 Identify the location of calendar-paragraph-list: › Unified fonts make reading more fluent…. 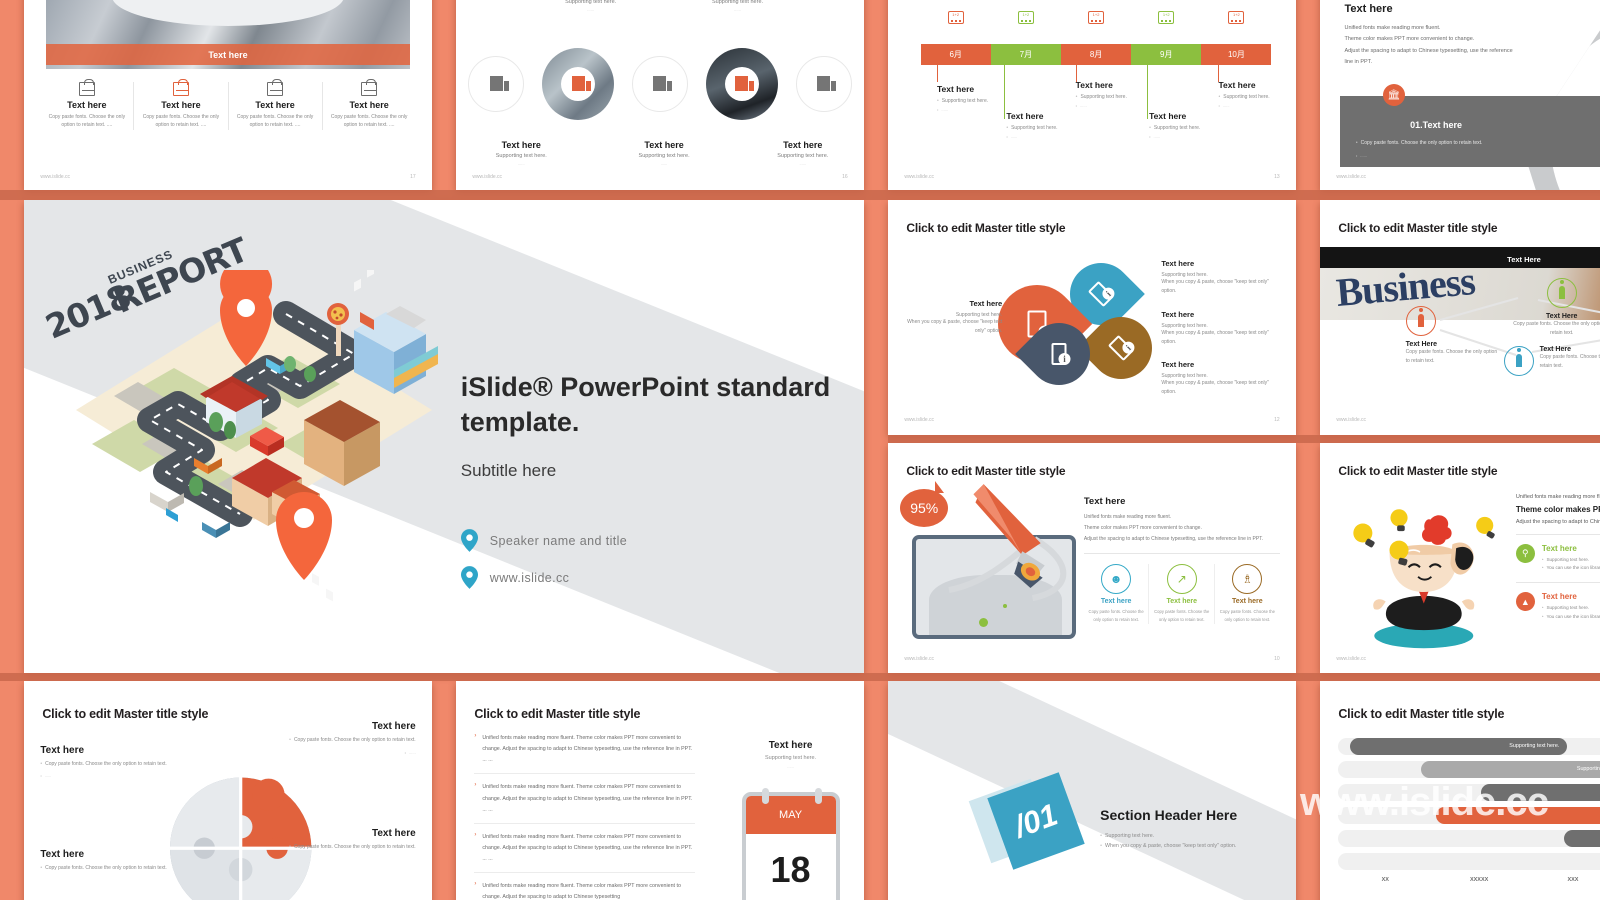
(584, 816).